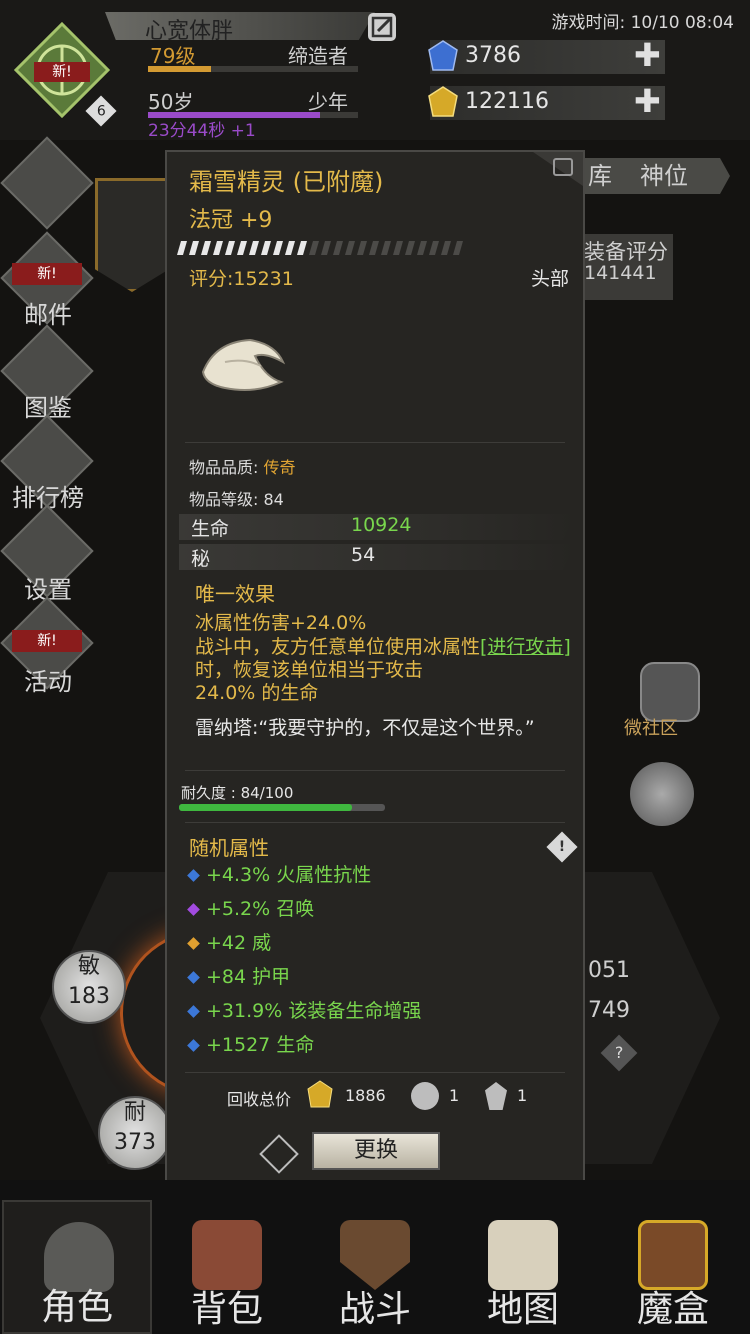 The width and height of the screenshot is (750, 1334). What do you see at coordinates (507, 101) in the screenshot?
I see `gold-count: 122116` at bounding box center [507, 101].